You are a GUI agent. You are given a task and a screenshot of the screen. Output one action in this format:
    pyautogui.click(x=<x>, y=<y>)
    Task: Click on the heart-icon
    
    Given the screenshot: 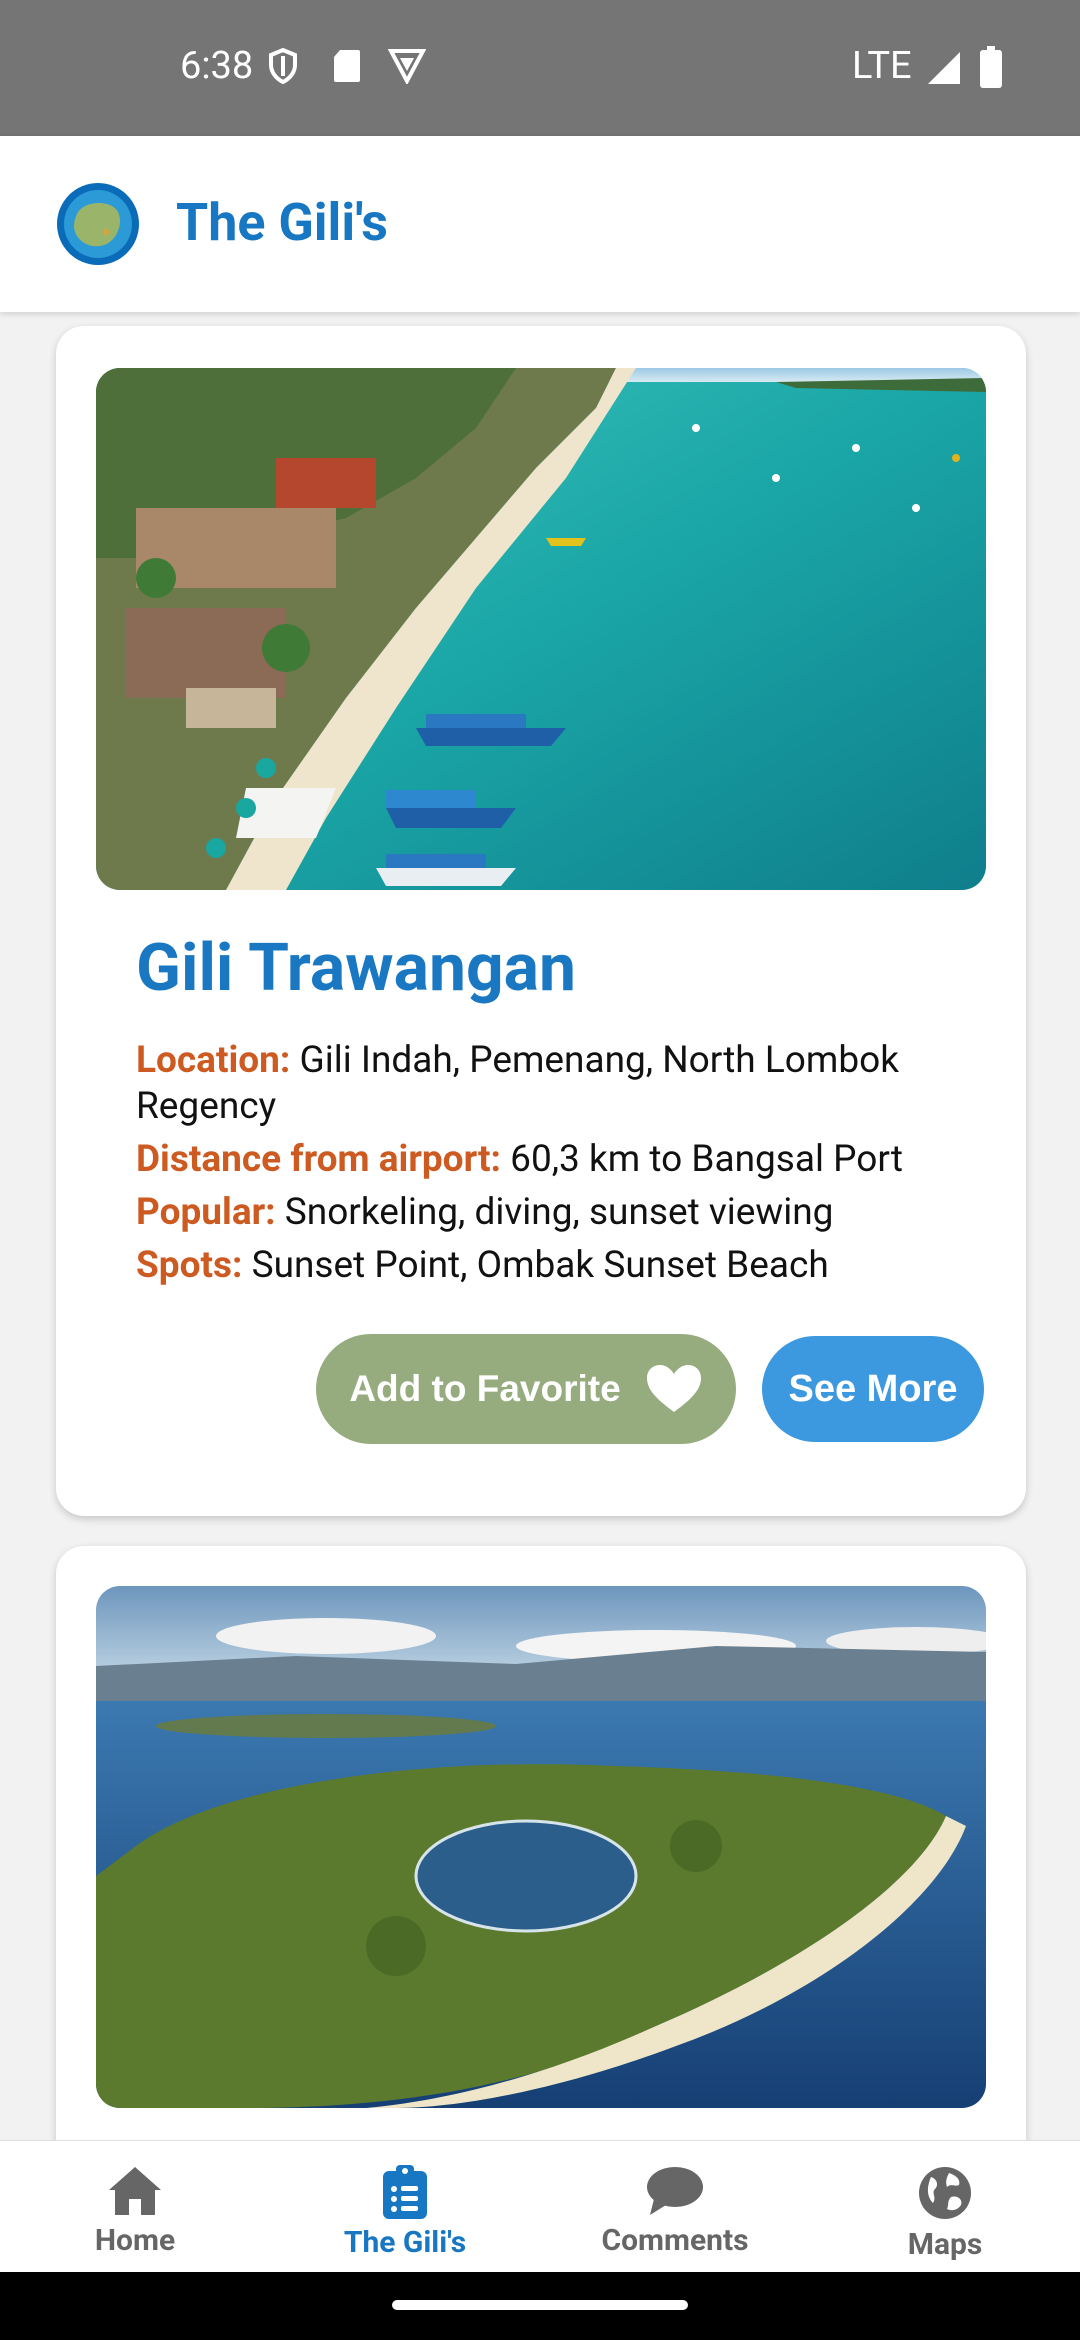 What is the action you would take?
    pyautogui.click(x=673, y=1388)
    